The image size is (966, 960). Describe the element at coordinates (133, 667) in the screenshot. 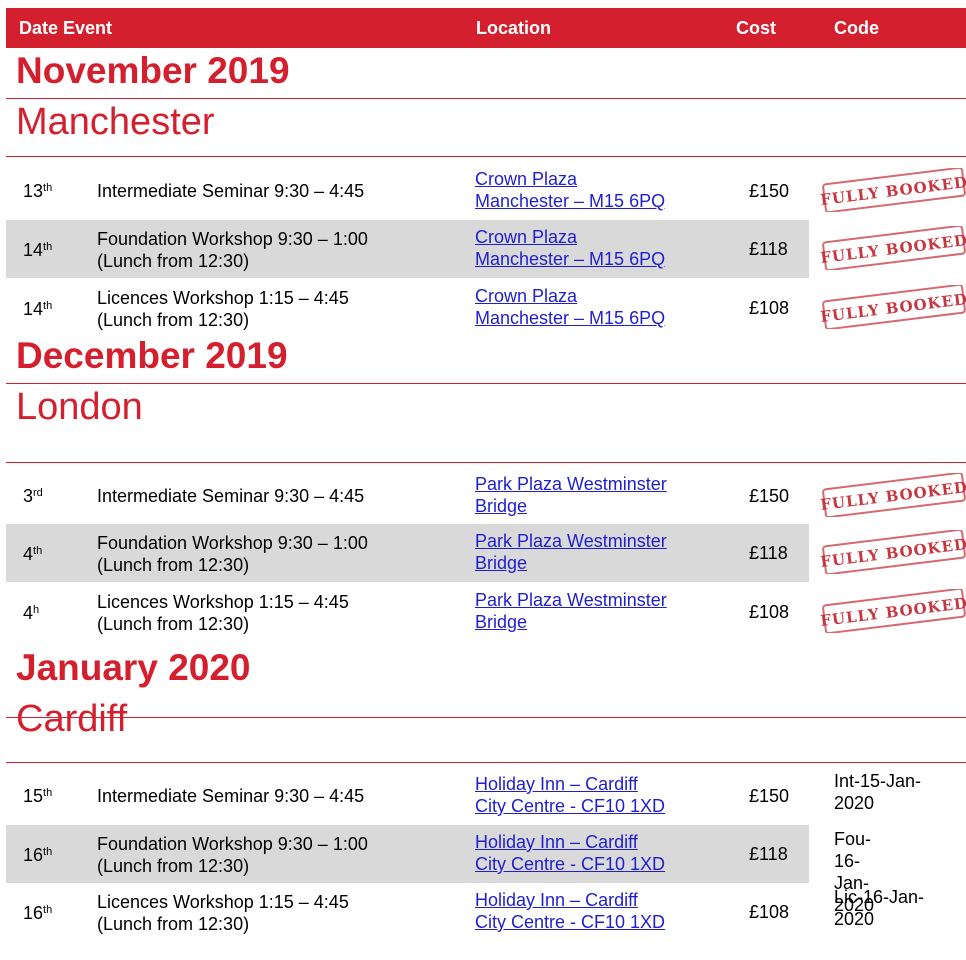

I see `month-heading: January 2020` at that location.